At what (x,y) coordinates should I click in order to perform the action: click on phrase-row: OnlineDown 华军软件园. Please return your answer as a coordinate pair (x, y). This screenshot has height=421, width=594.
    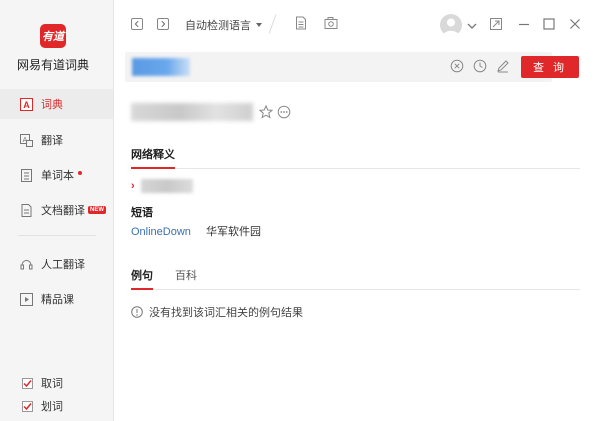
    Looking at the image, I should click on (196, 231).